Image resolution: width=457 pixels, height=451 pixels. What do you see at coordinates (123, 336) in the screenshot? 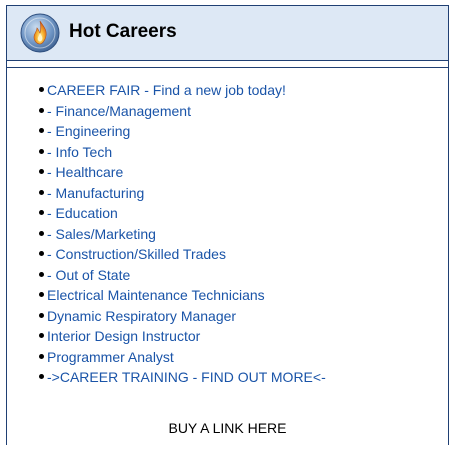
I see `interior-design-instructor-link: Interior Design Instructor` at bounding box center [123, 336].